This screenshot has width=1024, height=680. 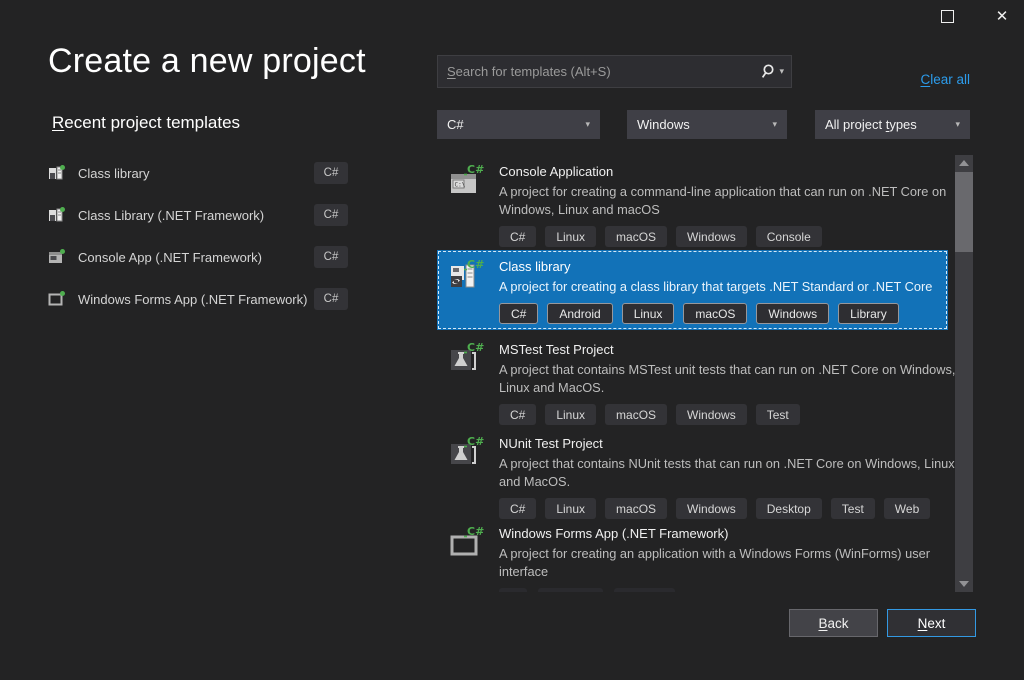 I want to click on tag-badge: Console, so click(x=788, y=236).